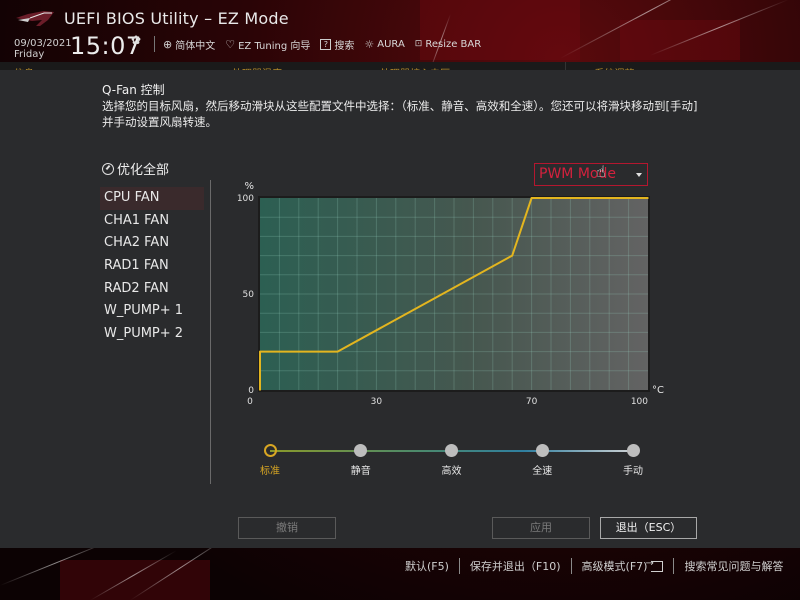 This screenshot has width=800, height=600. I want to click on y-tick-label: 0, so click(251, 391).